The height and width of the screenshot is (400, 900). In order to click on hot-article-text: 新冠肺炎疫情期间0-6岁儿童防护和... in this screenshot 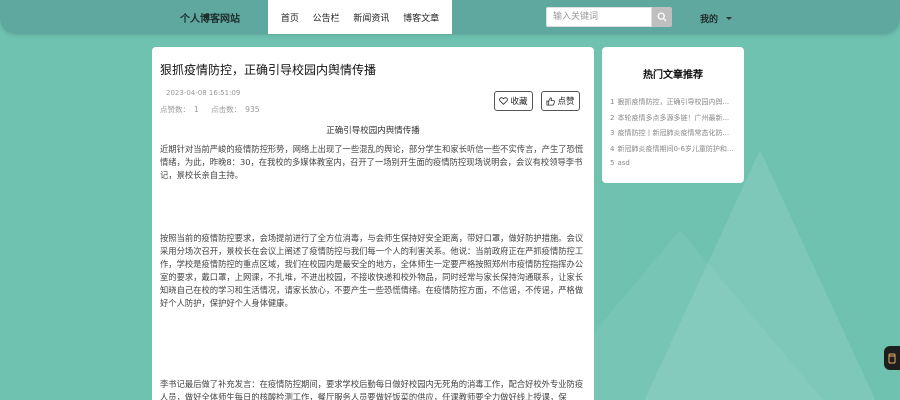, I will do `click(675, 148)`.